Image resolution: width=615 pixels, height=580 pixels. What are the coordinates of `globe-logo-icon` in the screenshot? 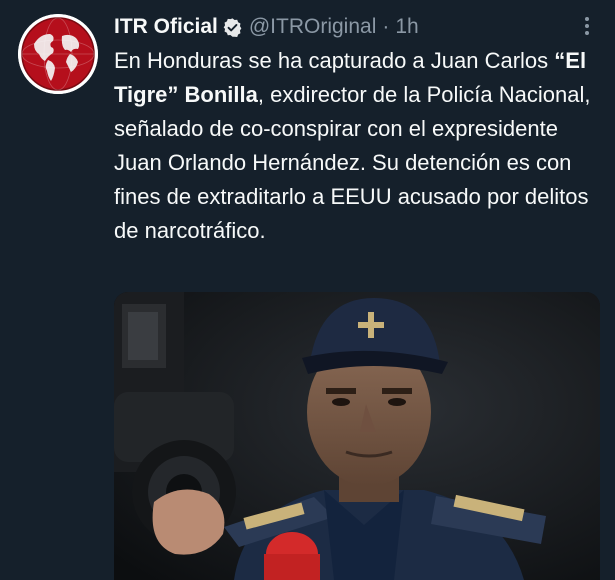 It's located at (58, 54).